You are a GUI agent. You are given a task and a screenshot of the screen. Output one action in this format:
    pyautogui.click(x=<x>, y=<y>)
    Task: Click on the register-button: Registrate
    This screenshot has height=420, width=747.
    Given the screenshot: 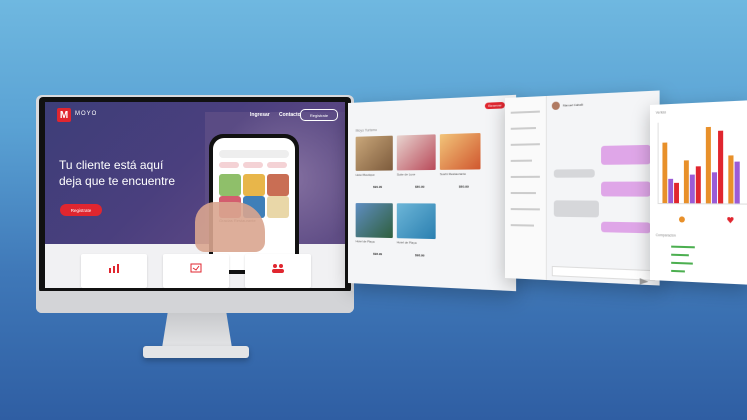 What is the action you would take?
    pyautogui.click(x=81, y=210)
    